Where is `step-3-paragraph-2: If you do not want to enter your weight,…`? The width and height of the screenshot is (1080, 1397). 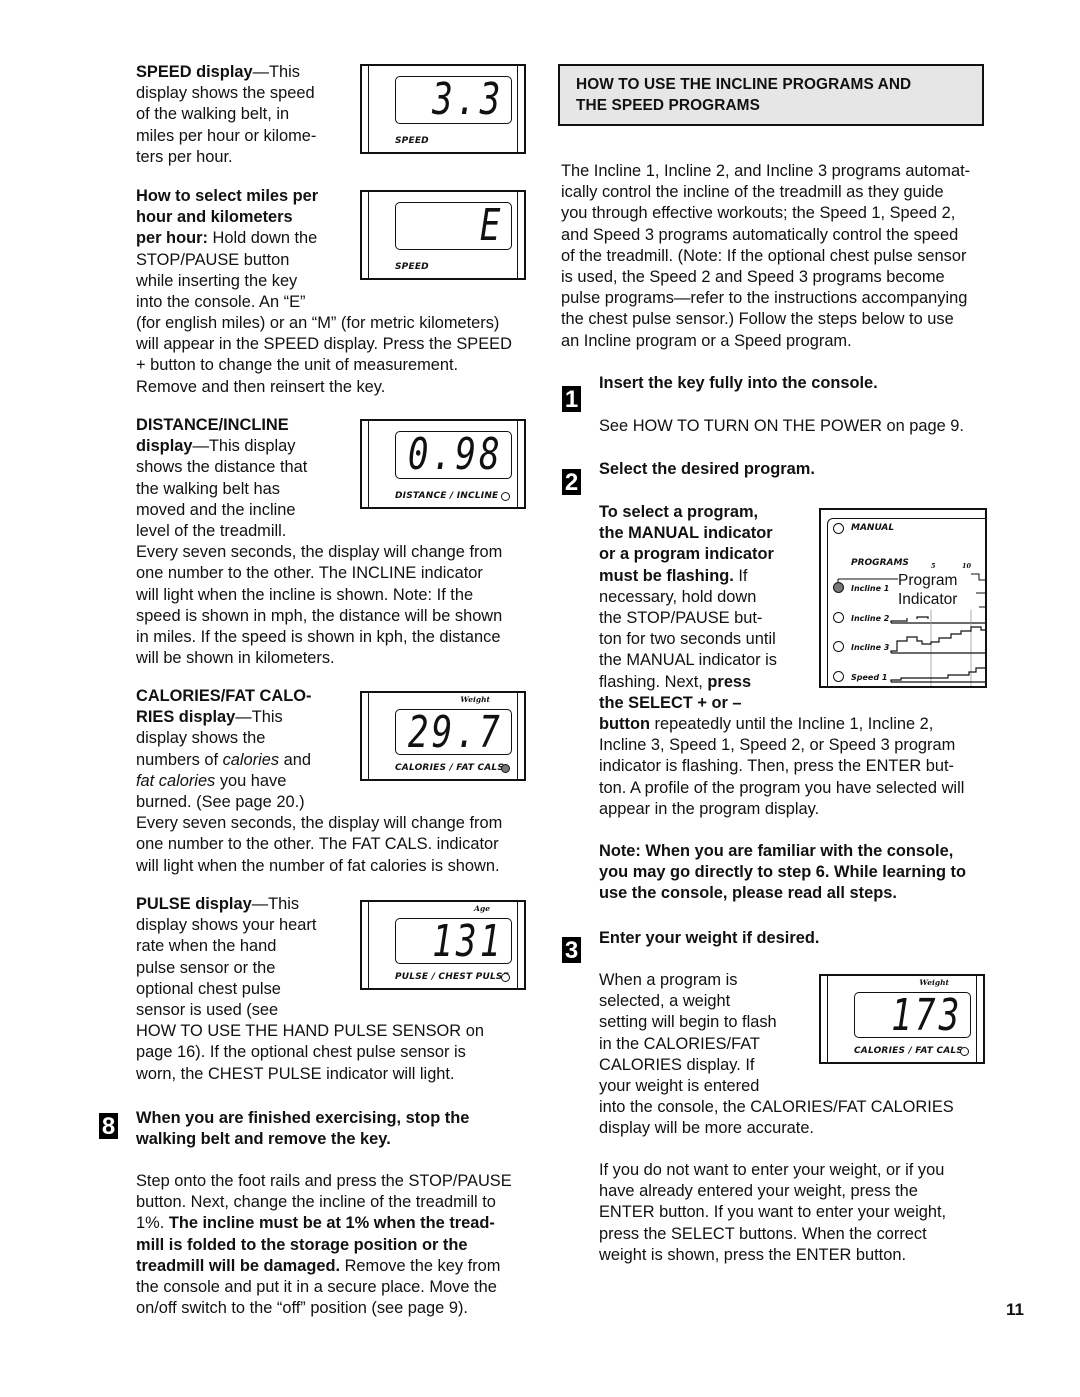
step-3-paragraph-2: If you do not want to enter your weight,… is located at coordinates (809, 1213).